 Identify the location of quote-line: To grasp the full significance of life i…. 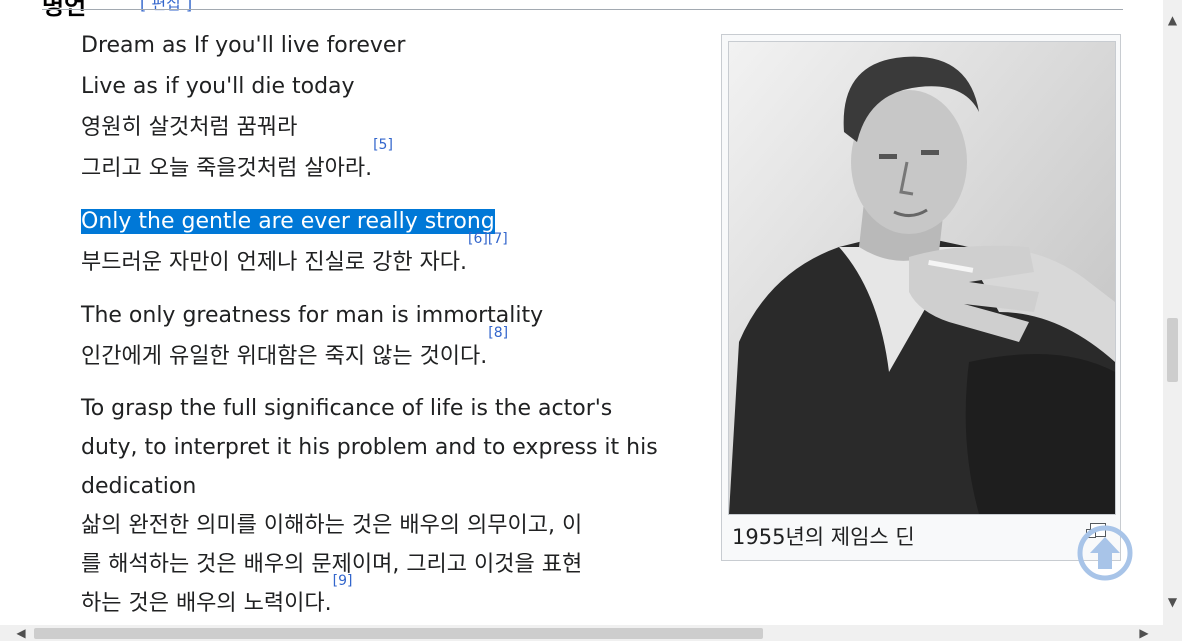
(347, 408).